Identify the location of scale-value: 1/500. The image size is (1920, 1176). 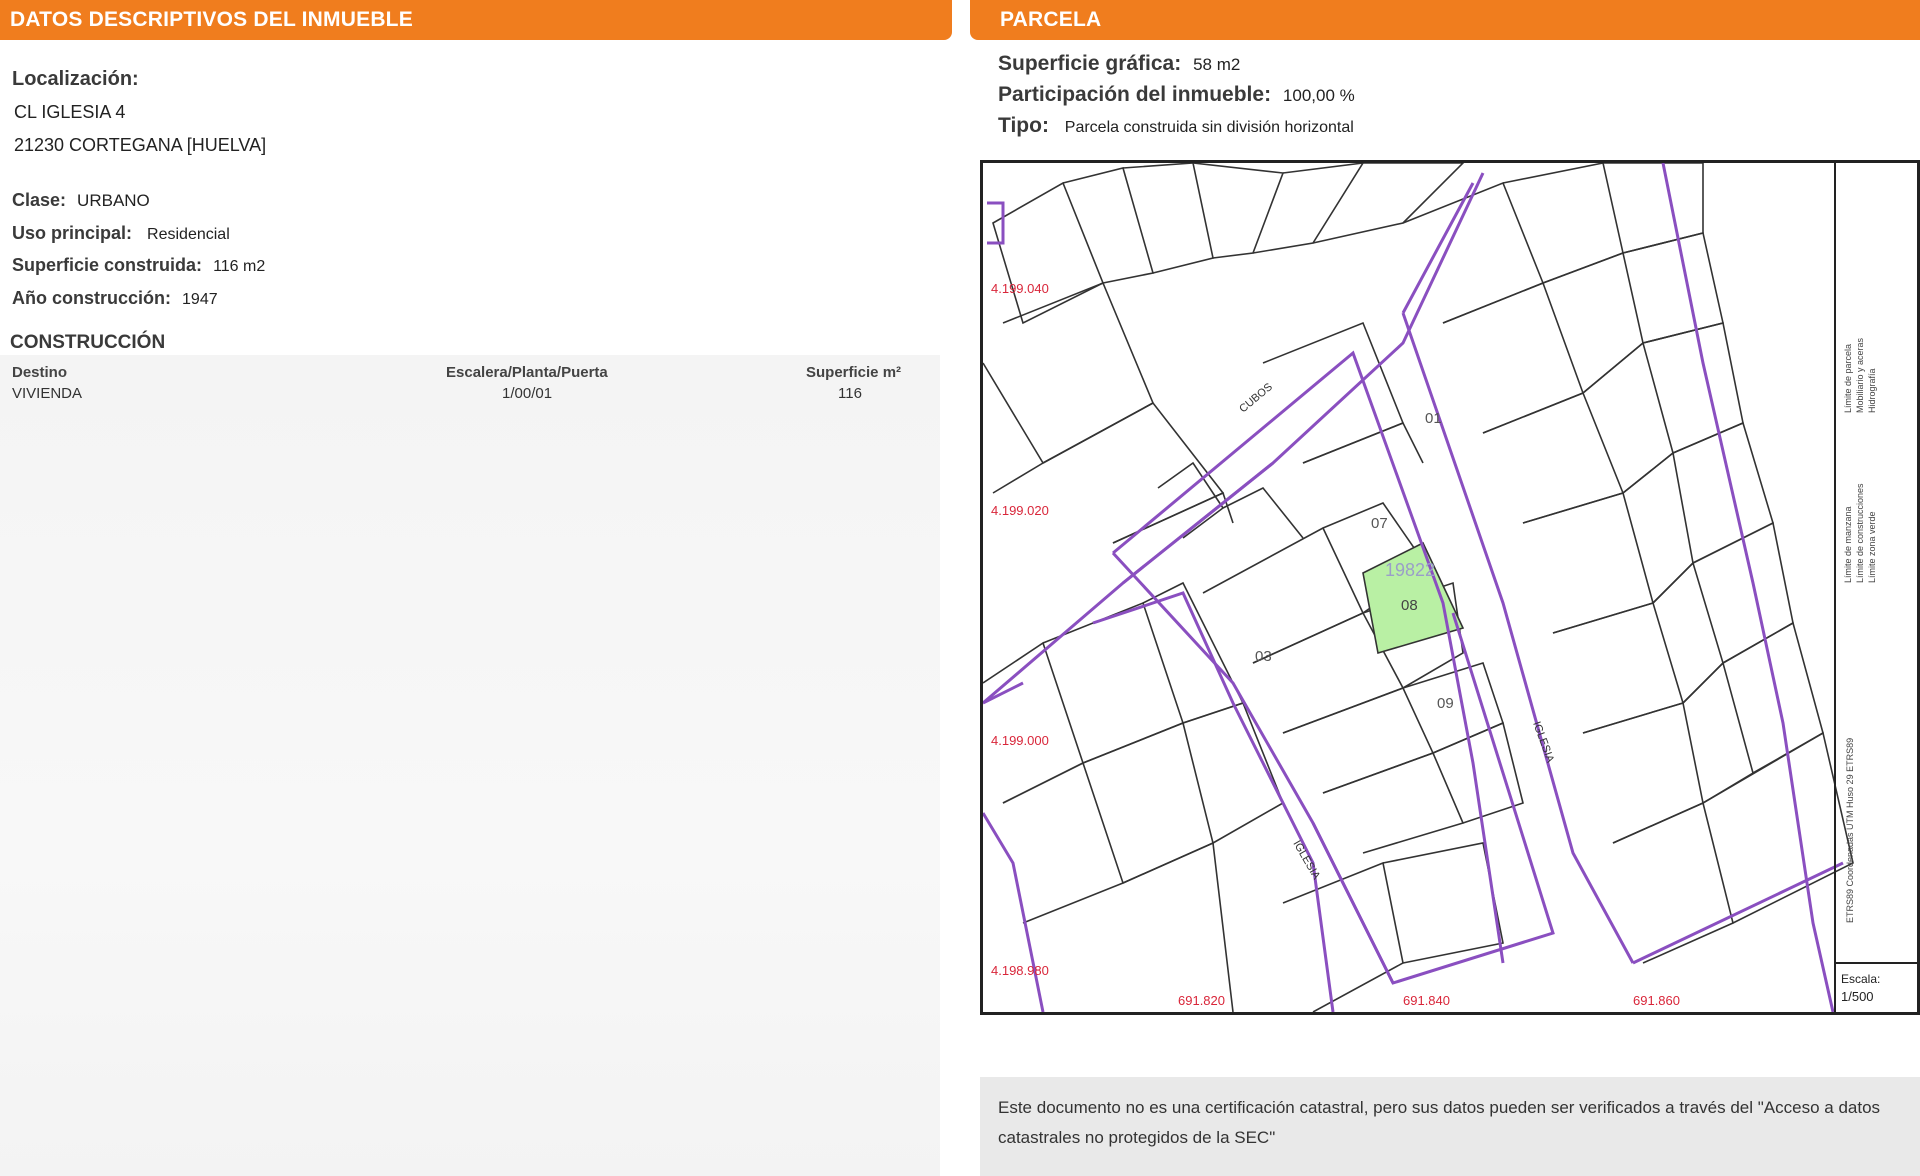
(1857, 996).